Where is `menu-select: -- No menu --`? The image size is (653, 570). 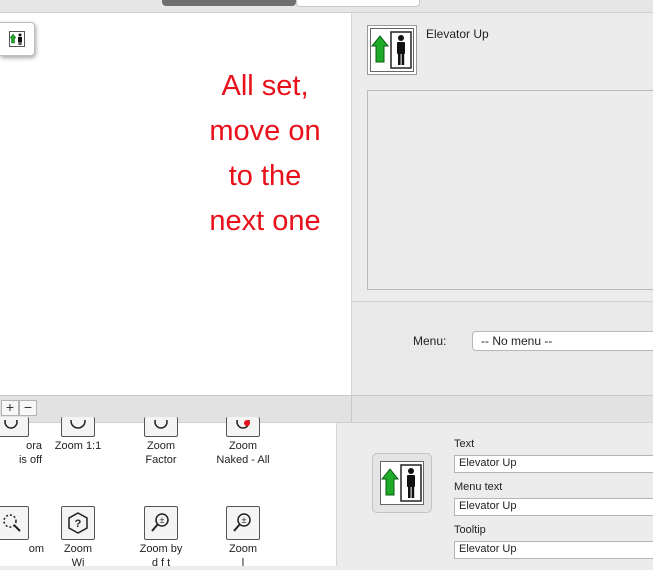 menu-select: -- No menu -- is located at coordinates (562, 341).